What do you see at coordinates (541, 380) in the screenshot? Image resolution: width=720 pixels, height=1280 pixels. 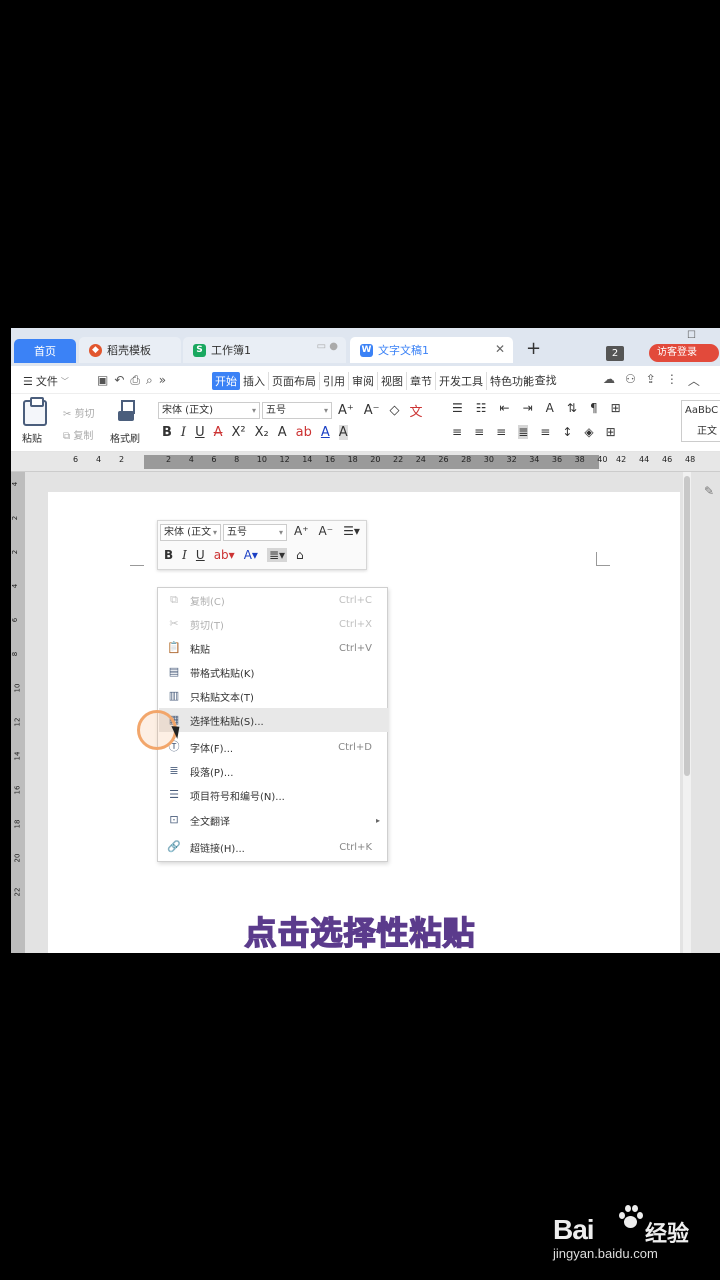 I see `search-button: ⌕ 查找` at bounding box center [541, 380].